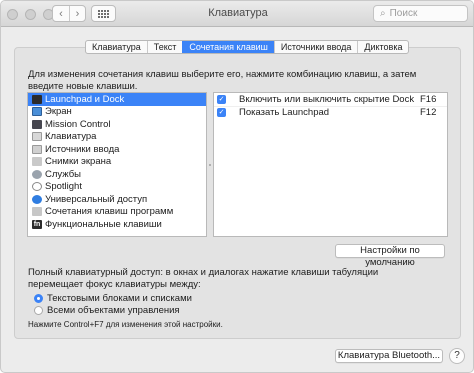  I want to click on search-input, so click(424, 13).